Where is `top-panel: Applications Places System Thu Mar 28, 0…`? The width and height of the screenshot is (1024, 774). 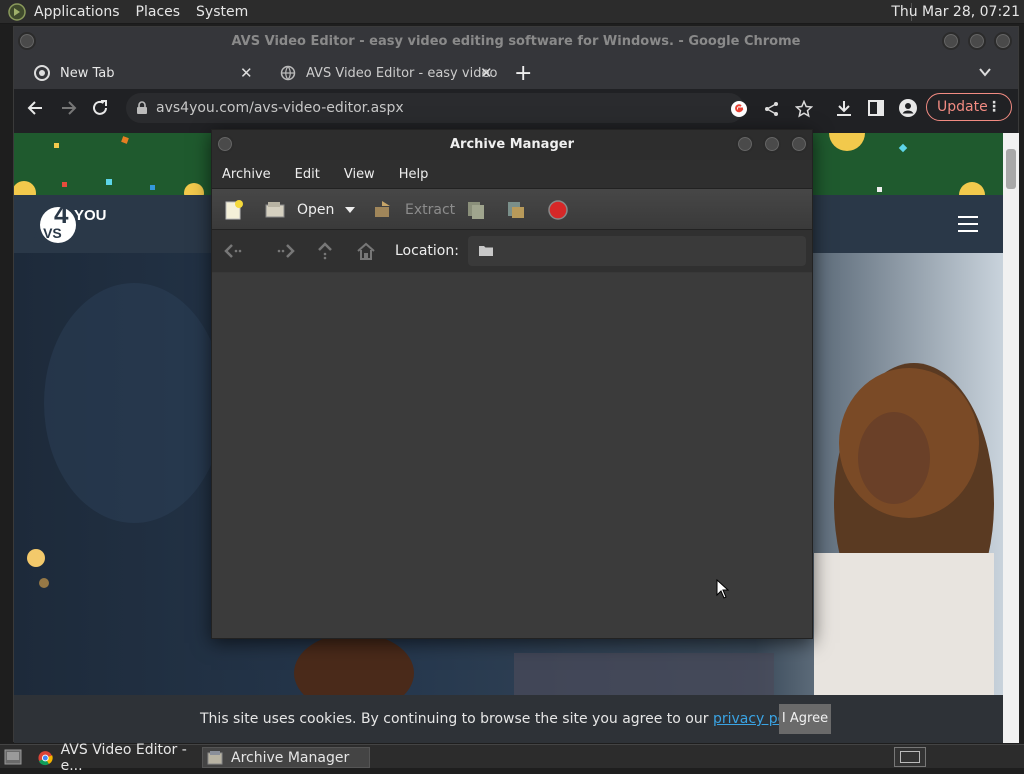 top-panel: Applications Places System Thu Mar 28, 0… is located at coordinates (512, 12).